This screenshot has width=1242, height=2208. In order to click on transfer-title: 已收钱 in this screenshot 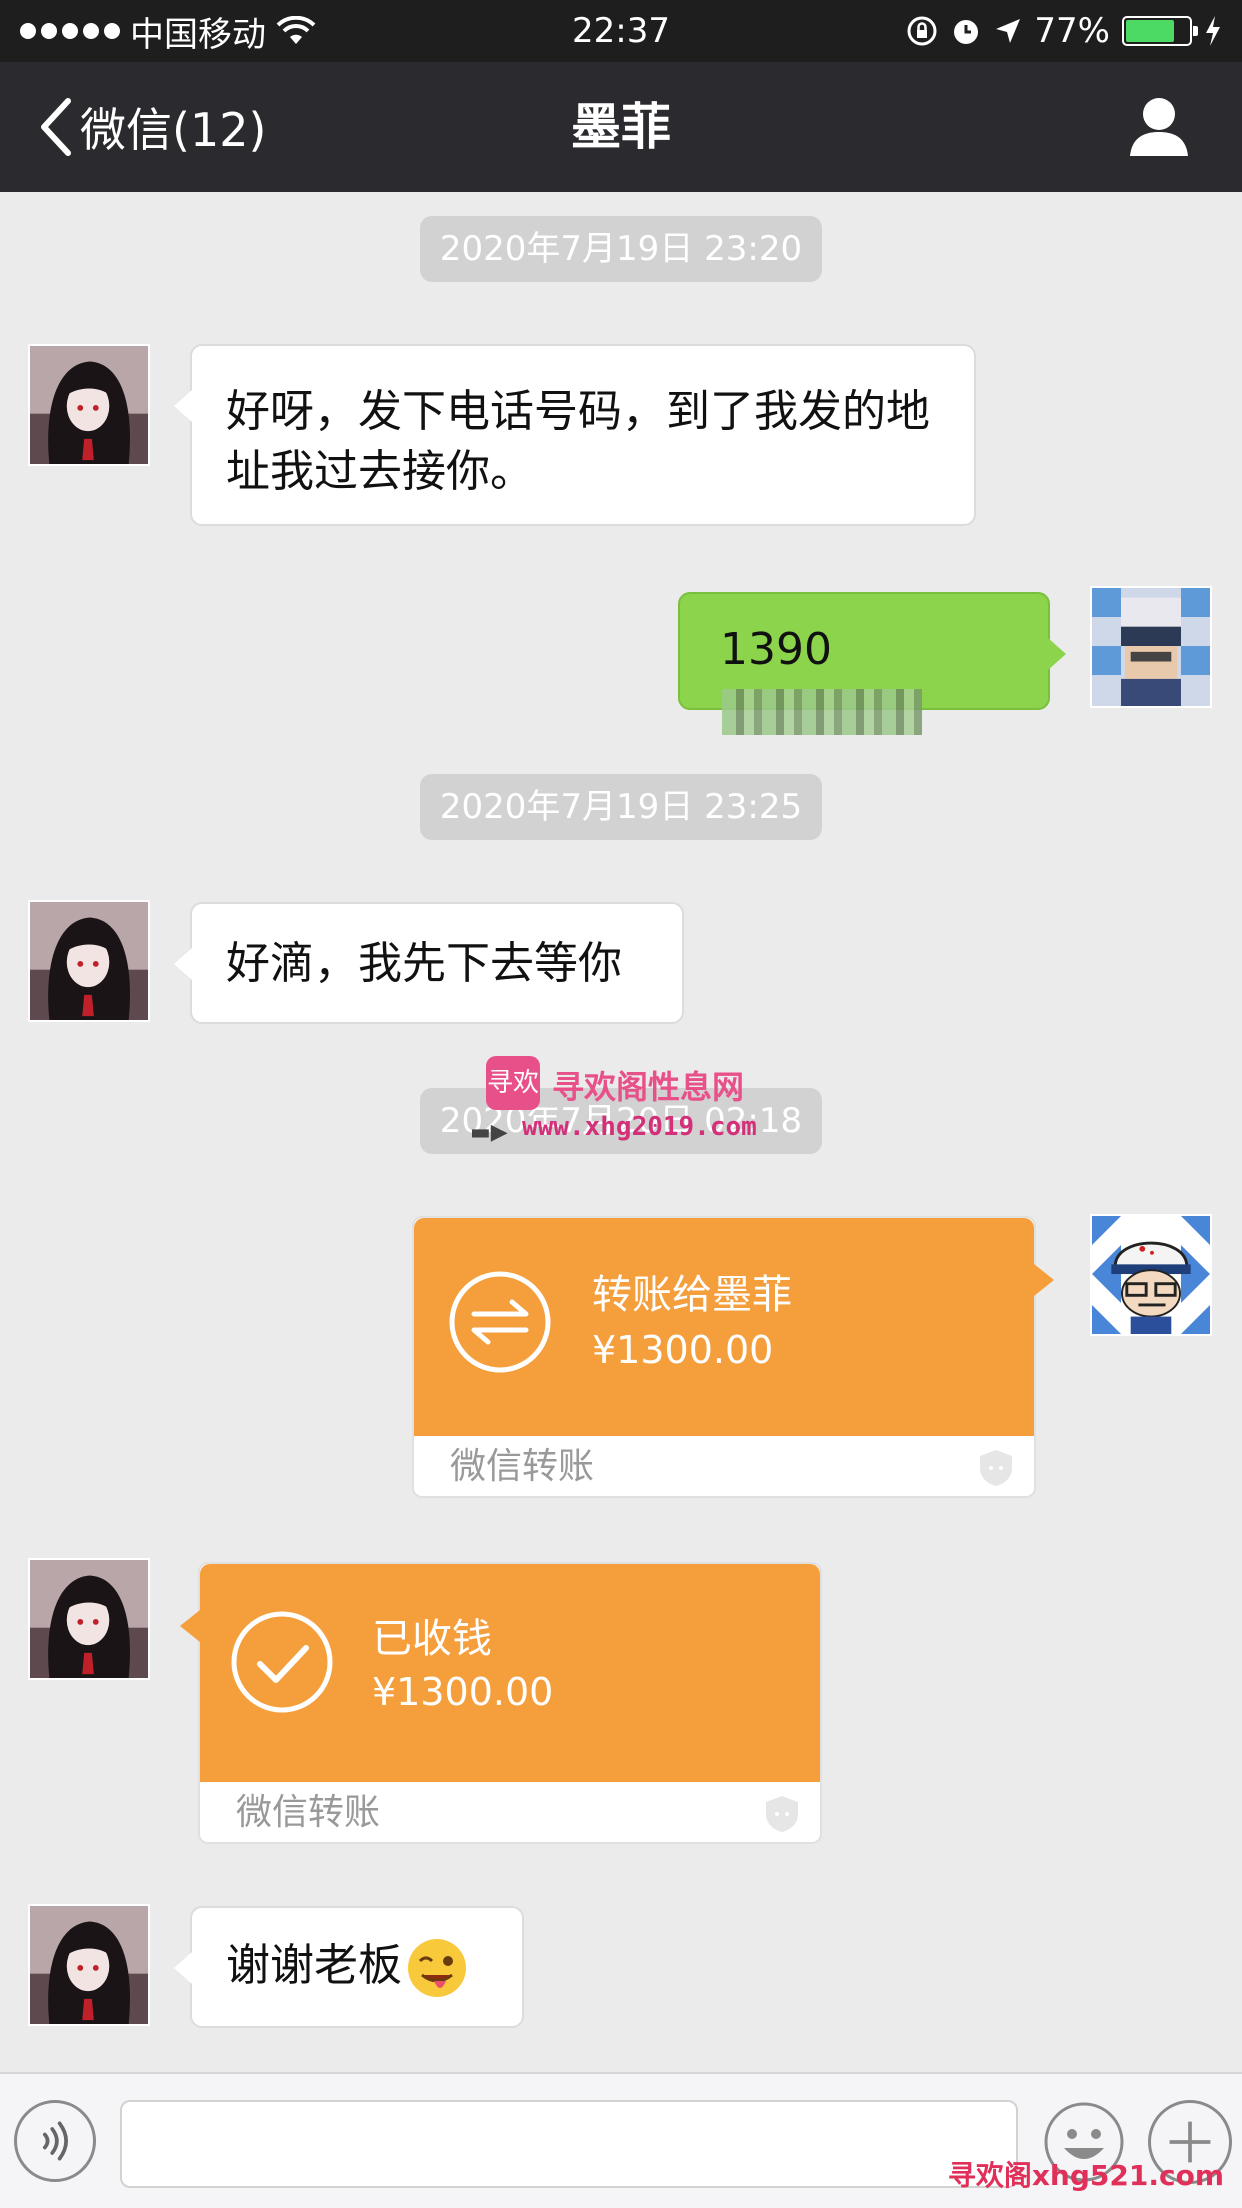, I will do `click(432, 1639)`.